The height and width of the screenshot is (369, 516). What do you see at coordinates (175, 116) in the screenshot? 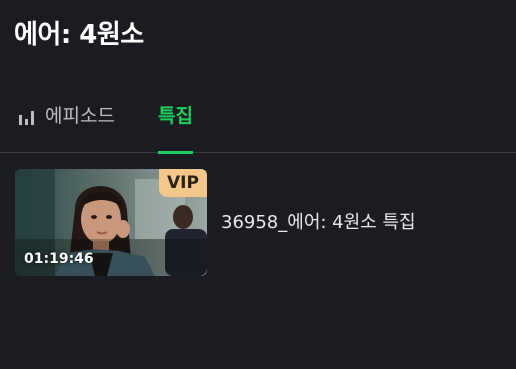
I see `tab-special-label: 특집` at bounding box center [175, 116].